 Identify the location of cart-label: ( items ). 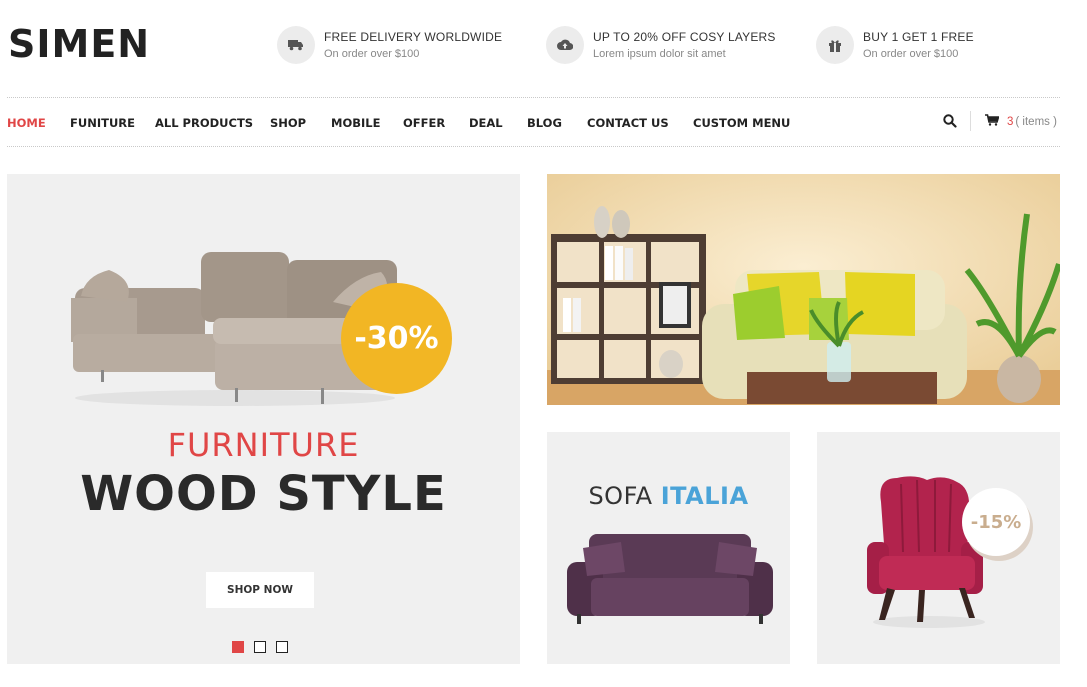
(1036, 121).